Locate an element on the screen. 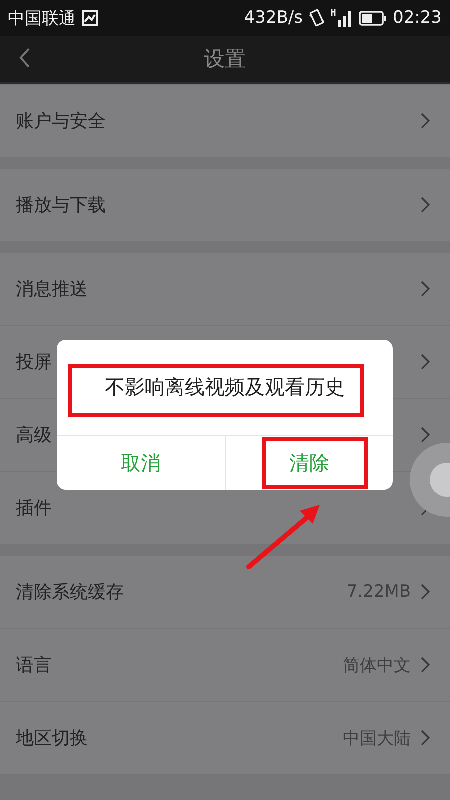  row-label: 插件 is located at coordinates (34, 508).